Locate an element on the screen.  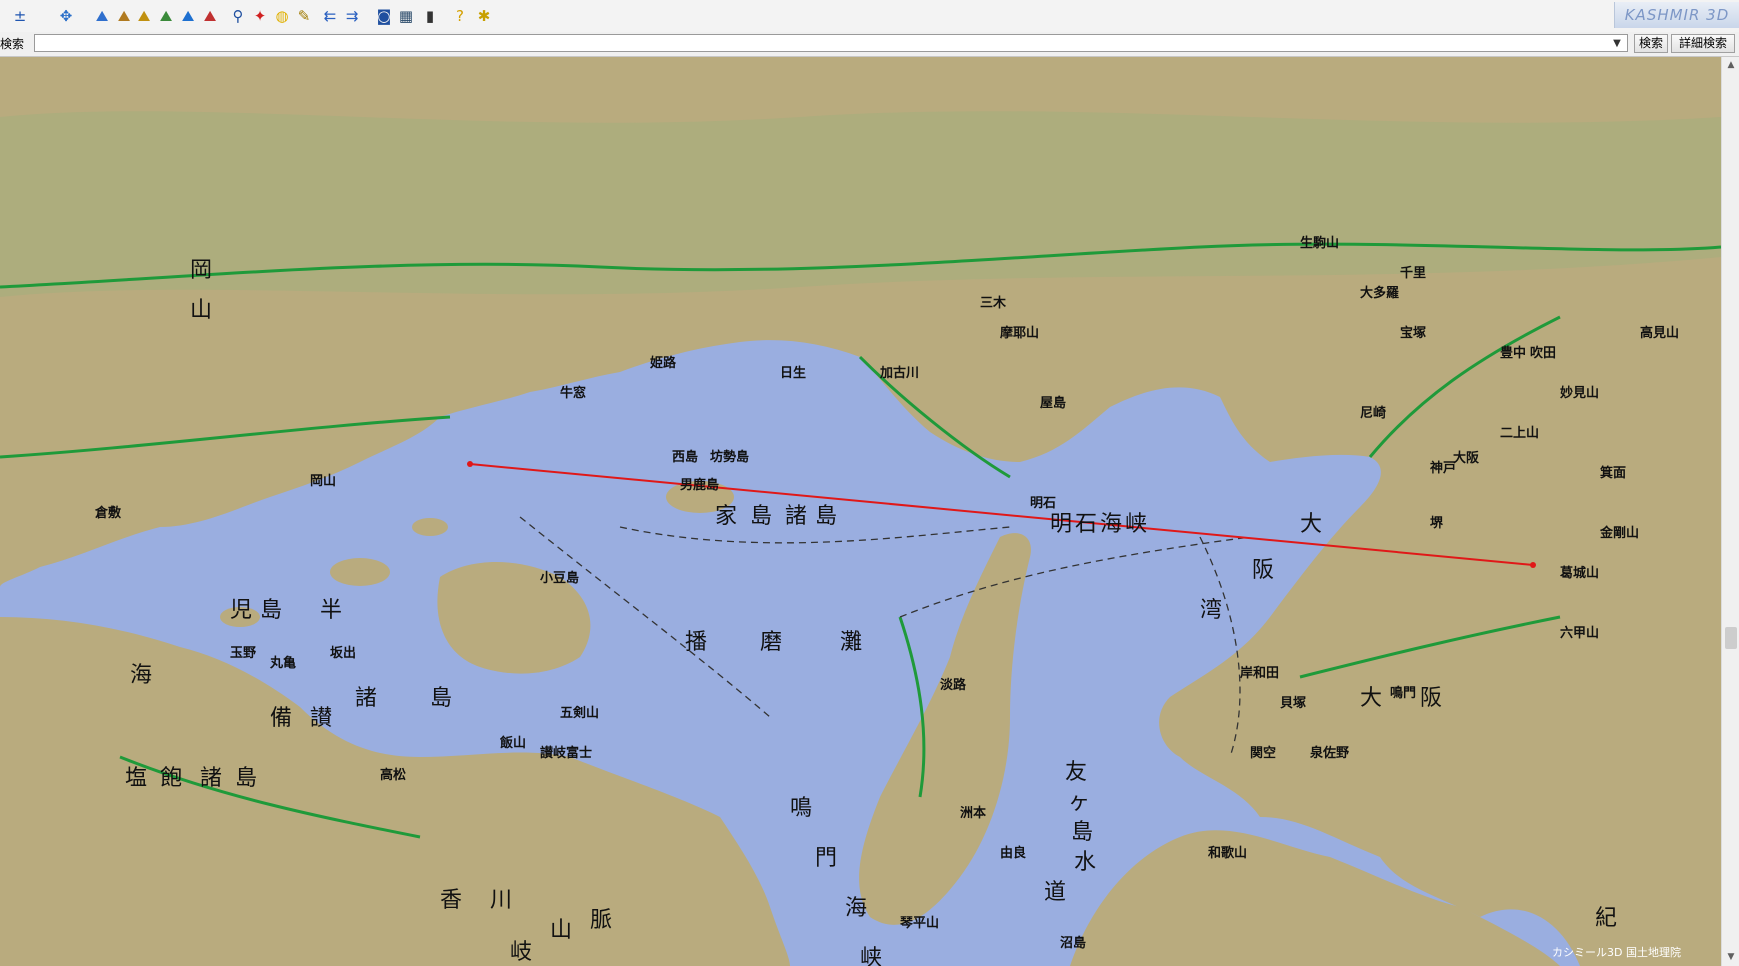
search-label: 検索 is located at coordinates (12, 44).